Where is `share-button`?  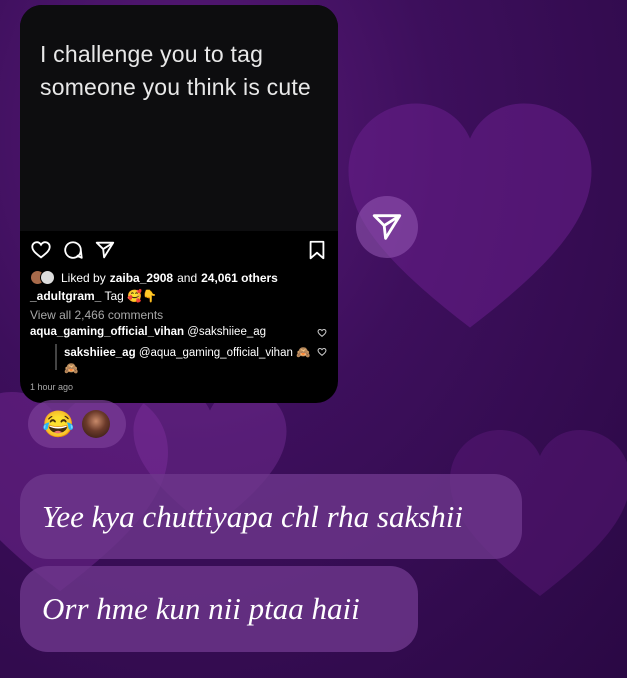
share-button is located at coordinates (387, 227).